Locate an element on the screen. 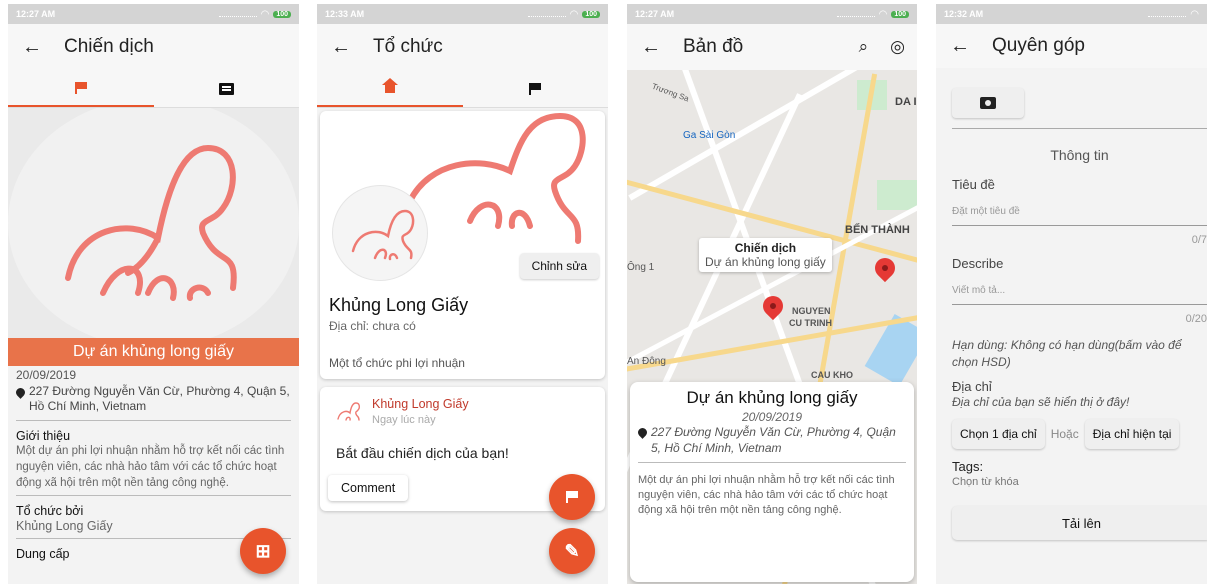 This screenshot has height=588, width=1207. dinosaur-avatar-icon is located at coordinates (383, 235).